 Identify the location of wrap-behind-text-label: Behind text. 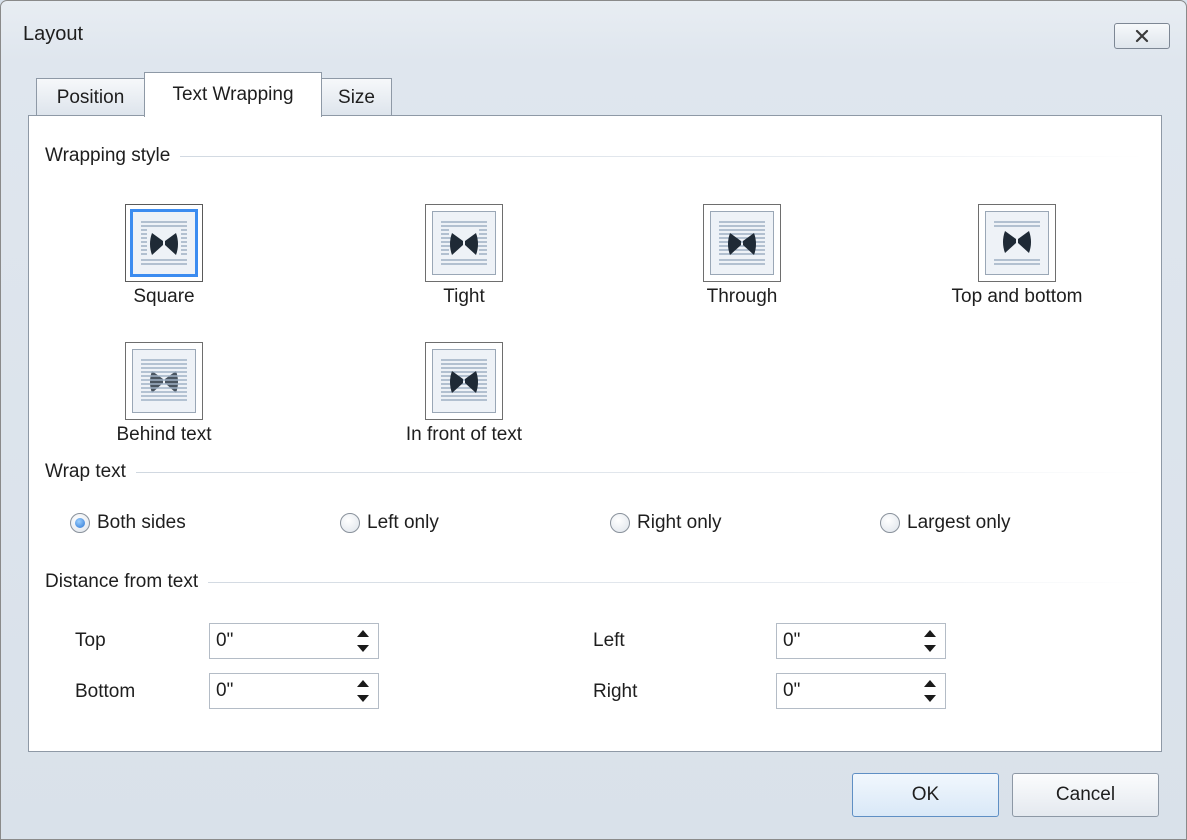
(164, 434).